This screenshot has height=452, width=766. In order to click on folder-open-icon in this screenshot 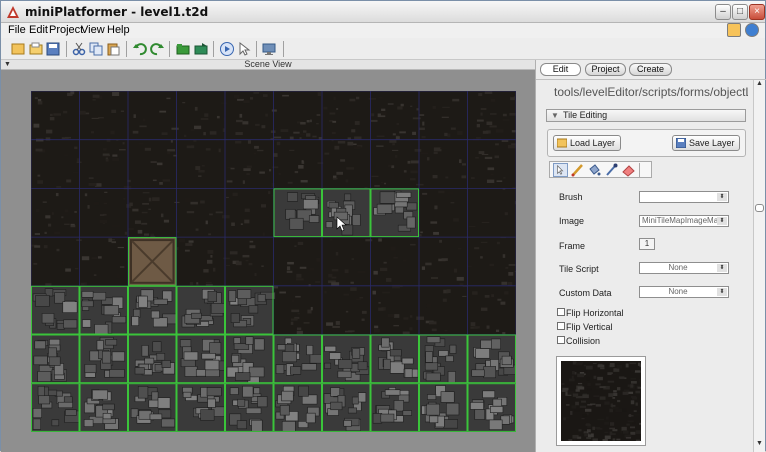, I will do `click(201, 49)`.